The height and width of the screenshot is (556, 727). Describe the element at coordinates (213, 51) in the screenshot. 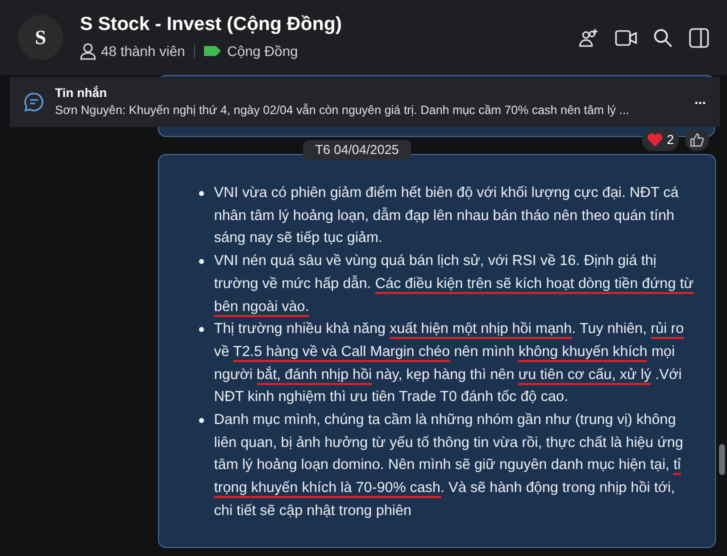

I see `tag-icon` at that location.